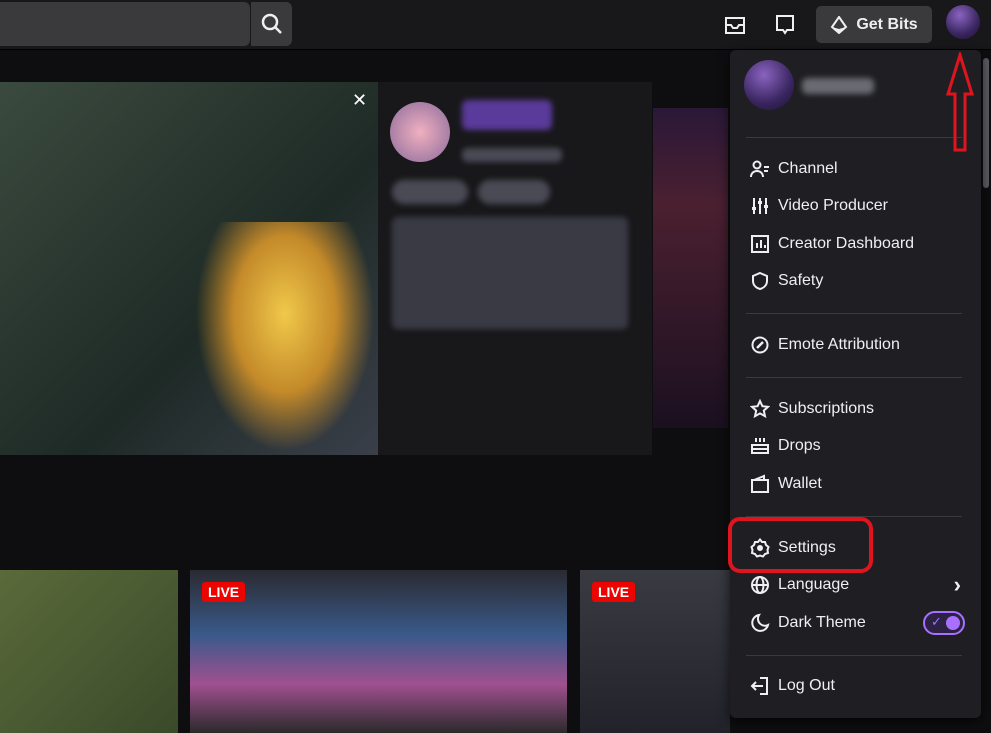  I want to click on viewer-count, so click(512, 155).